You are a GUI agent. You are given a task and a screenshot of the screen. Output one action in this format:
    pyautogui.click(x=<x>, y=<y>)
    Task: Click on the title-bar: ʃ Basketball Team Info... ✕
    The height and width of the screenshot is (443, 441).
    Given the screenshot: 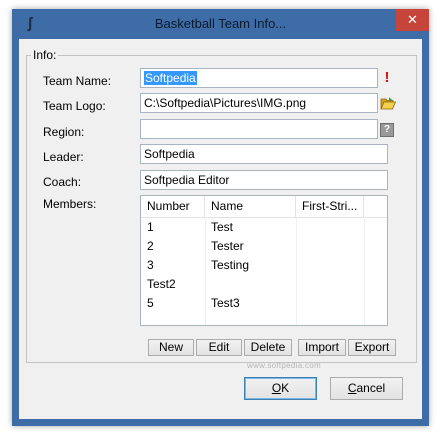 What is the action you would take?
    pyautogui.click(x=220, y=24)
    